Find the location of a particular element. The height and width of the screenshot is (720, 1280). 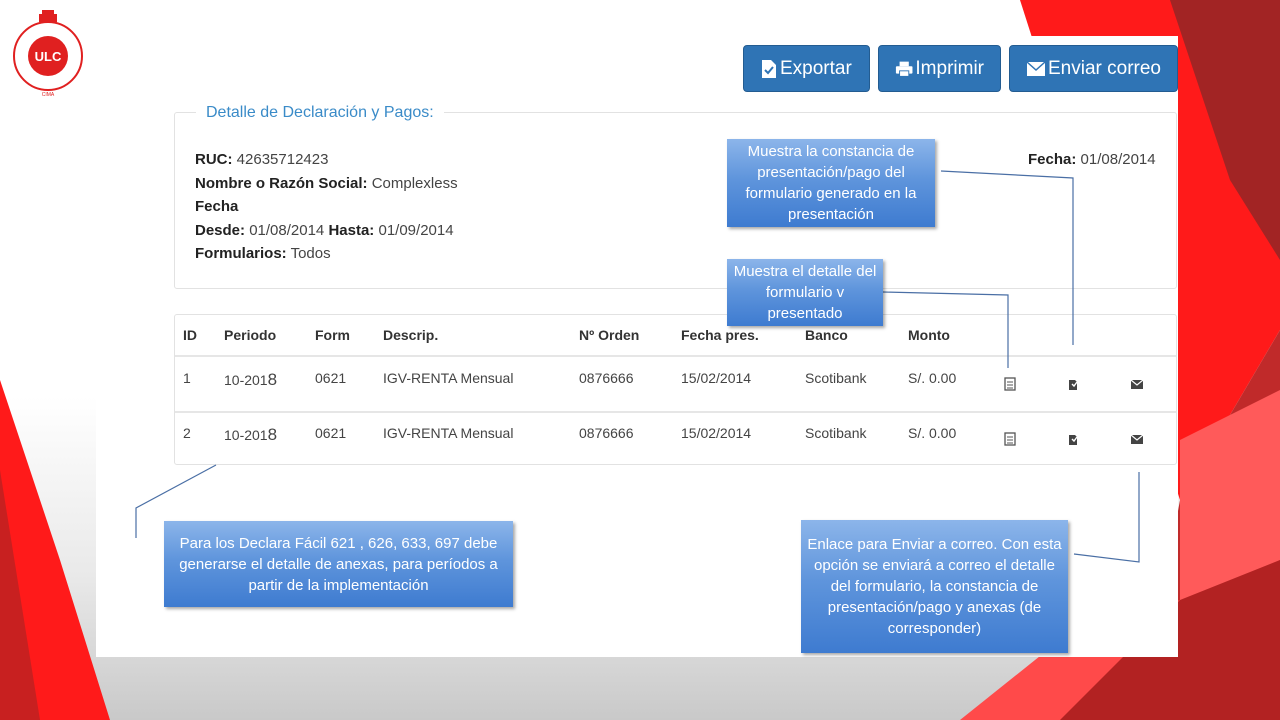

toolbar: Exportar Imprimir Enviar correo is located at coordinates (960, 68).